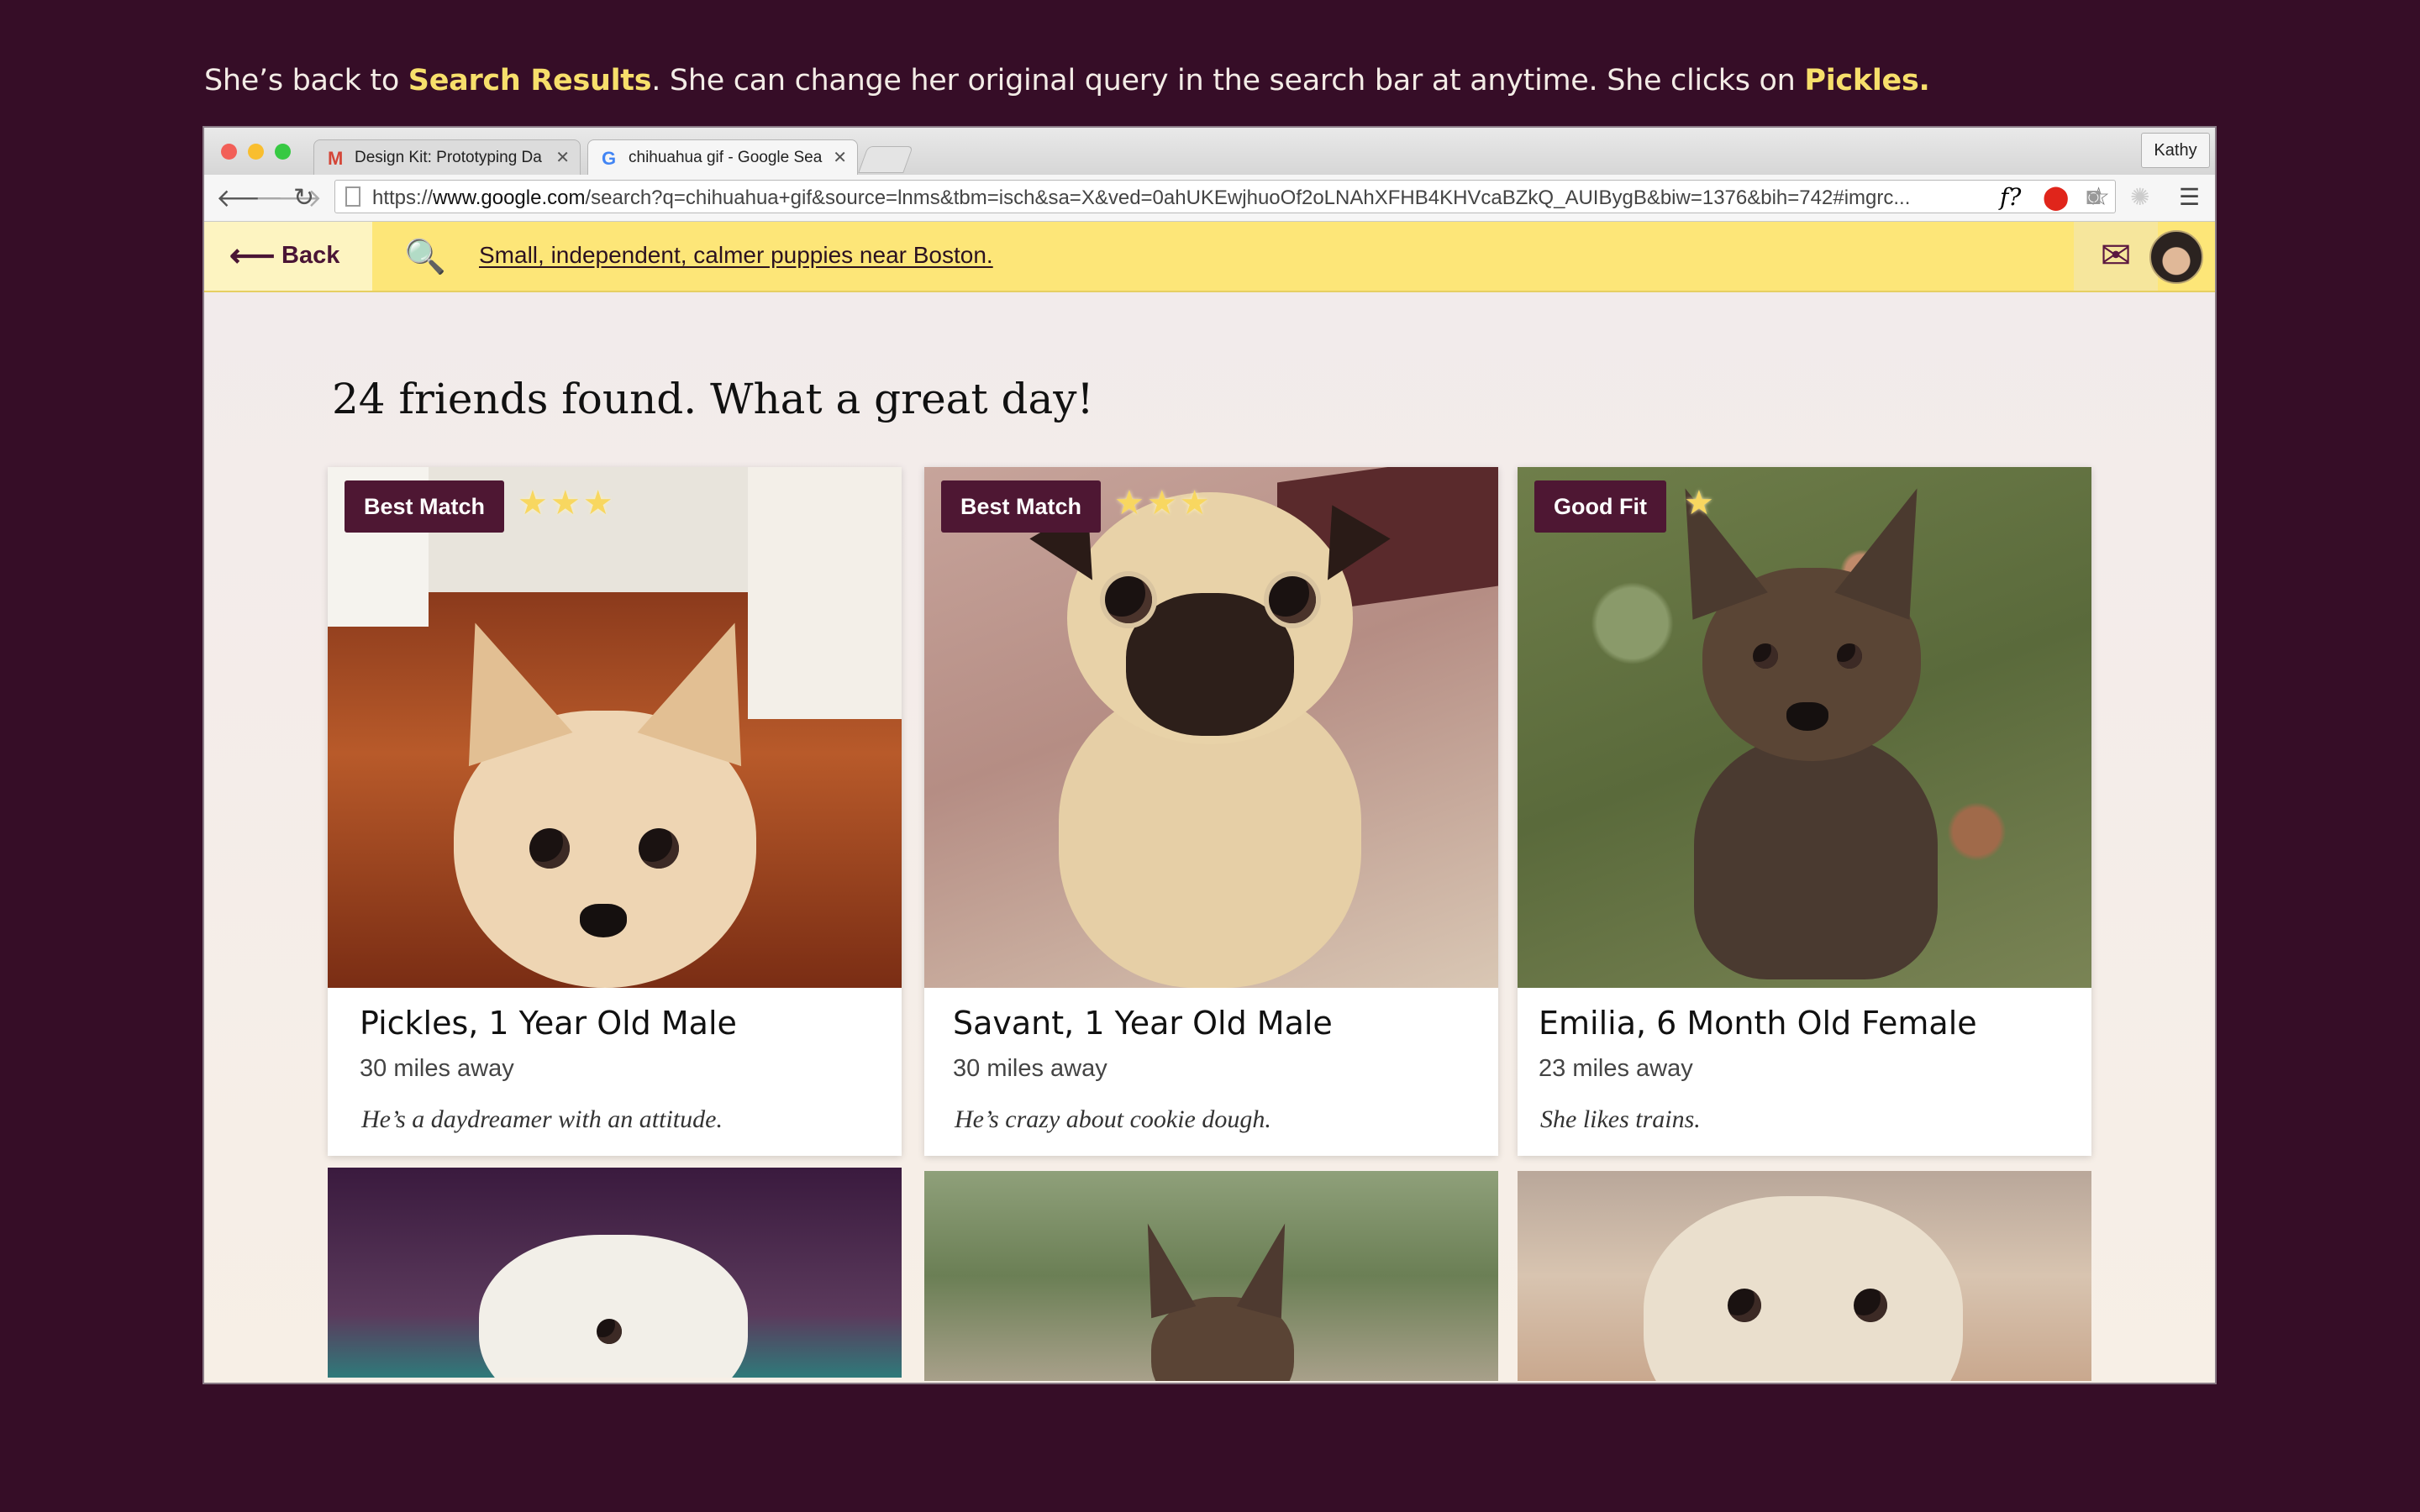 The image size is (2420, 1512). What do you see at coordinates (336, 158) in the screenshot?
I see `gmail-icon: M` at bounding box center [336, 158].